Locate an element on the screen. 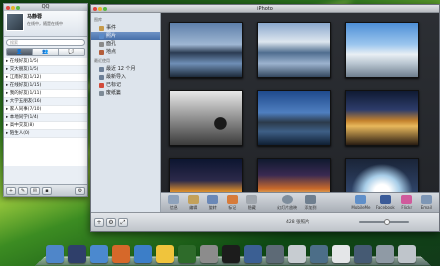 The width and height of the screenshot is (440, 266). contact-group: ▸ 江南好友(1/12) is located at coordinates (45, 78).